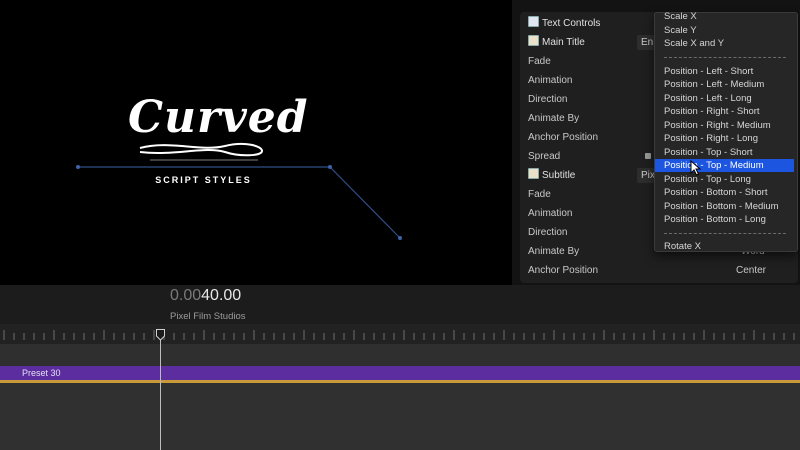  What do you see at coordinates (400, 296) in the screenshot?
I see `timecode-bar` at bounding box center [400, 296].